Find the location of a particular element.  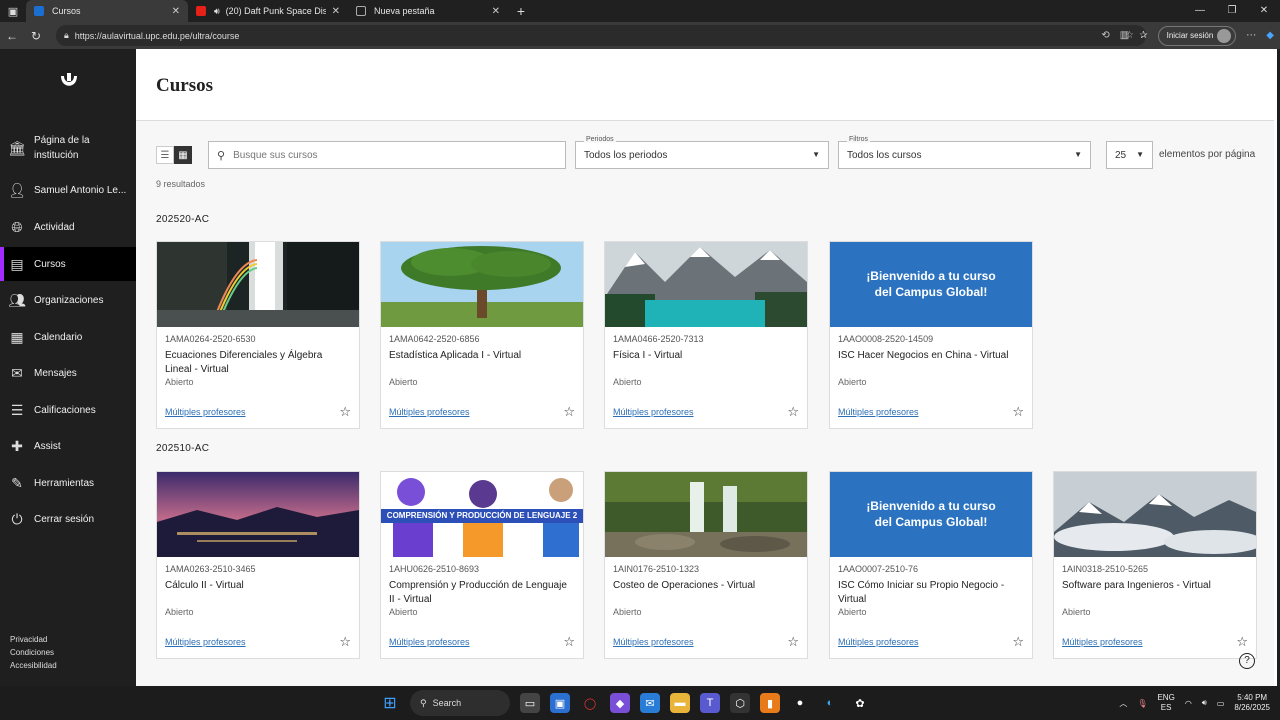

microphone-icon: 🎙︎ is located at coordinates (1142, 703).